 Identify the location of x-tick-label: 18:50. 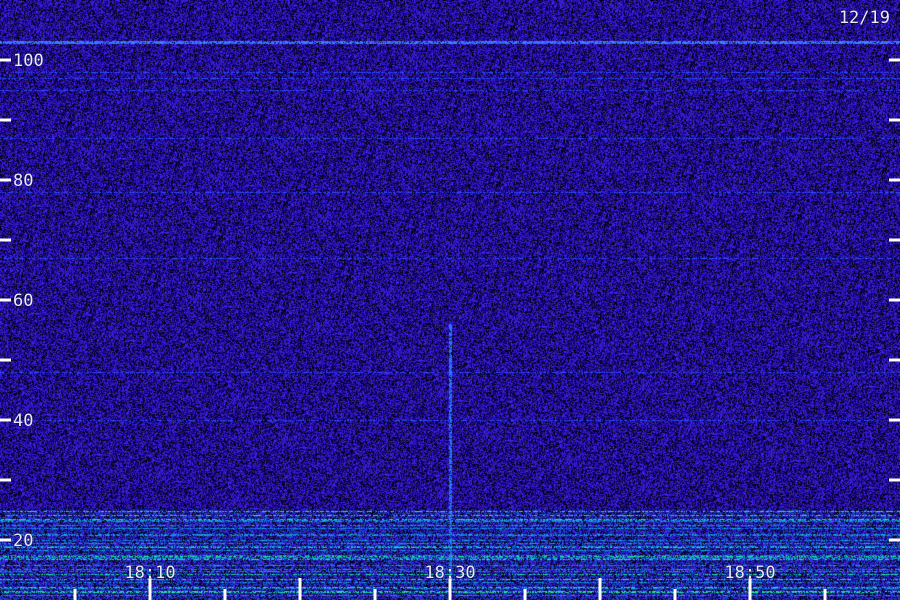
(749, 573).